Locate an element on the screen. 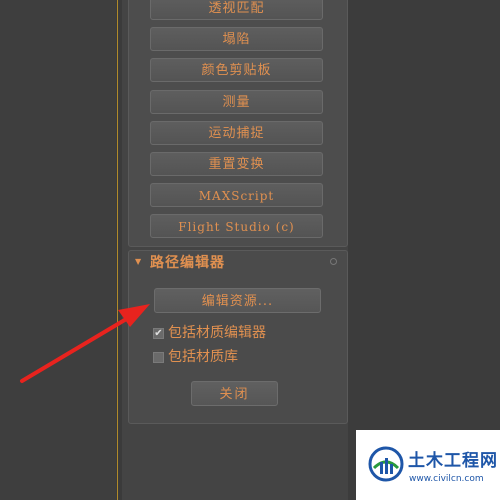  arrow-shaft is located at coordinates (75, 349).